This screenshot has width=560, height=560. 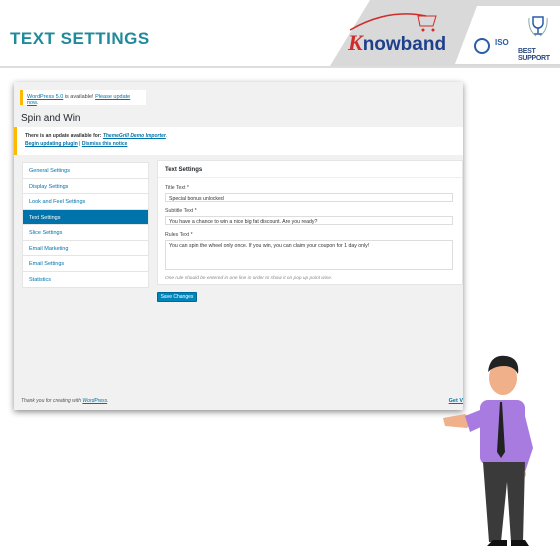 I want to click on panel-title: Text Settings, so click(x=310, y=169).